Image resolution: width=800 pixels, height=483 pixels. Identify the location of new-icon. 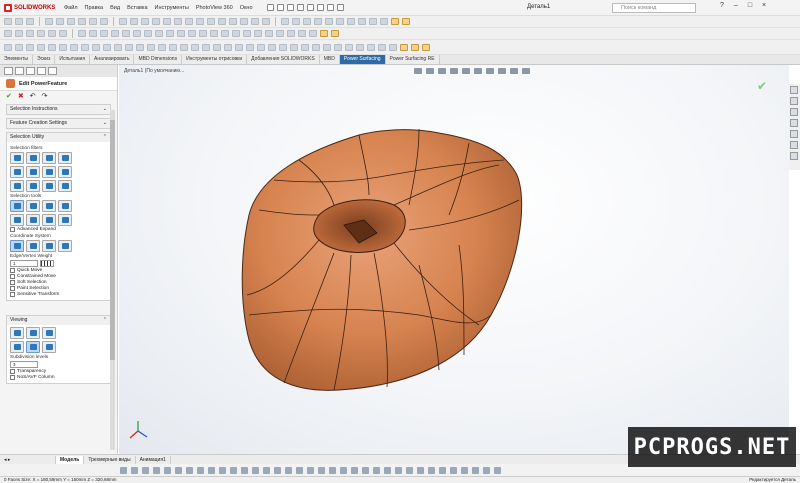
(270, 7).